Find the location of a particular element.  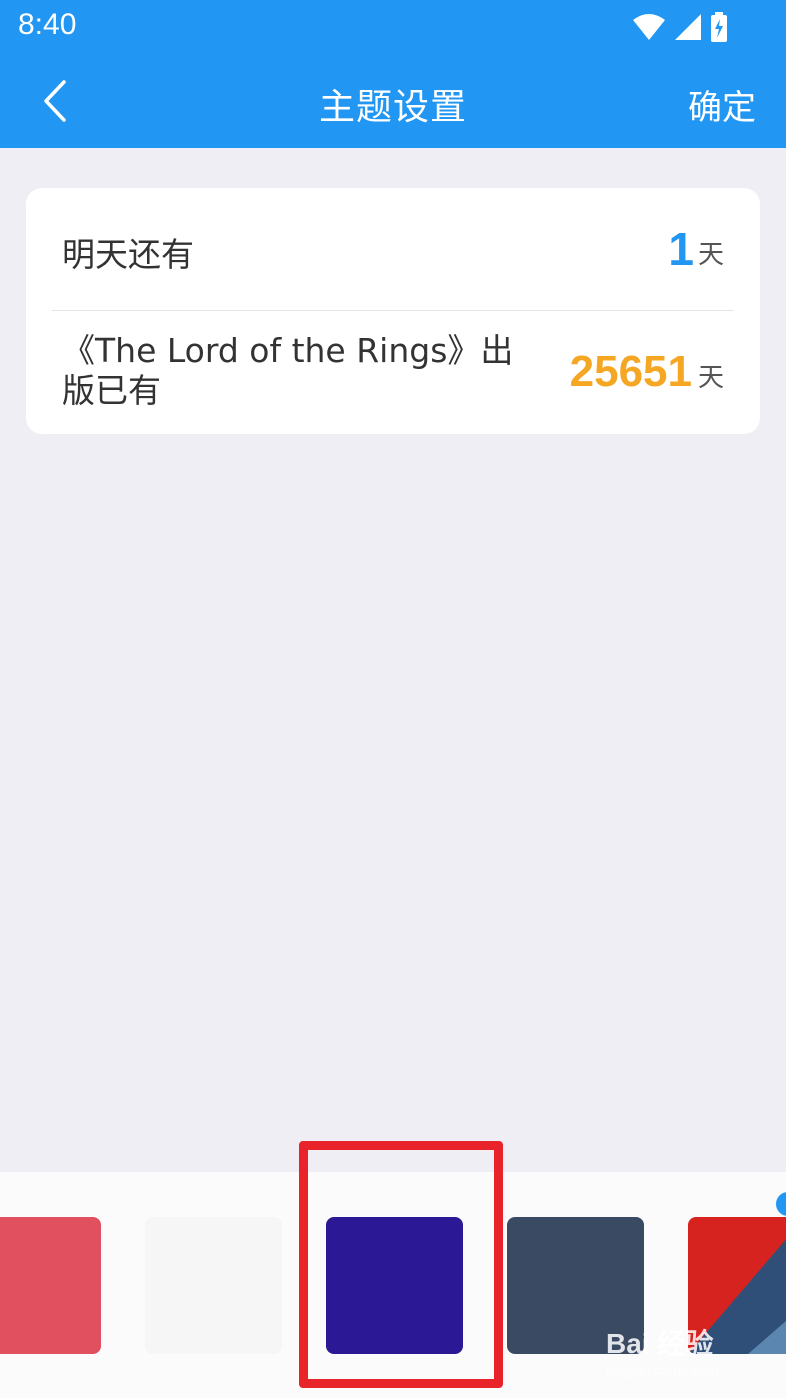

status-time: 8:40 is located at coordinates (47, 24).